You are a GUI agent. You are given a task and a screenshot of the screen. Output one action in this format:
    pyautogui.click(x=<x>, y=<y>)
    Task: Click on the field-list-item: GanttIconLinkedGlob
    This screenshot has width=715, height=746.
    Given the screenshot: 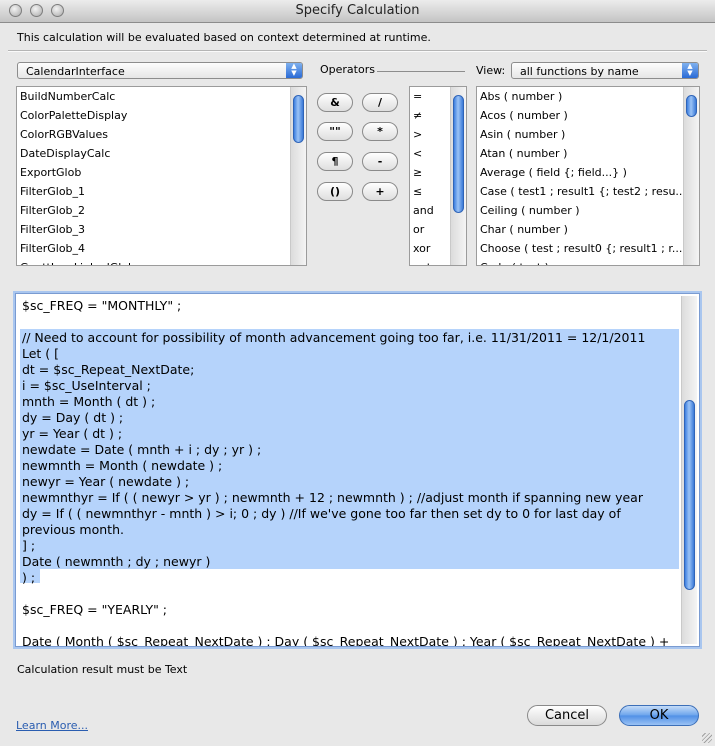 What is the action you would take?
    pyautogui.click(x=161, y=261)
    